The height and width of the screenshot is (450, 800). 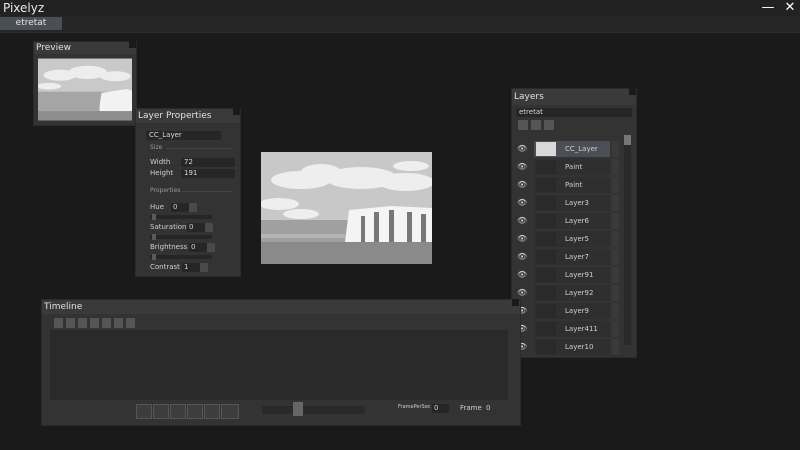 I want to click on preview-image, so click(x=85, y=89).